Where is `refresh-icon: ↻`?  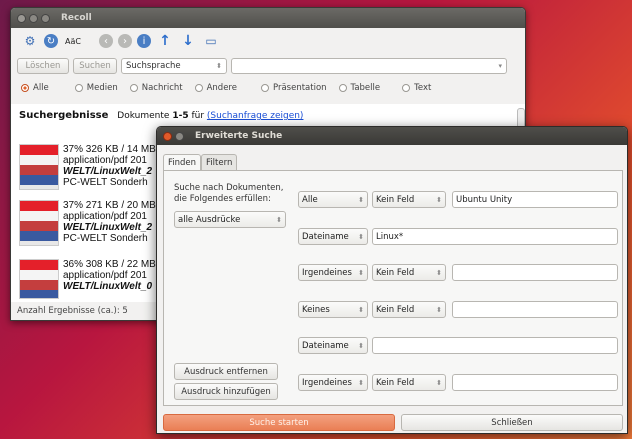
refresh-icon: ↻ is located at coordinates (51, 41).